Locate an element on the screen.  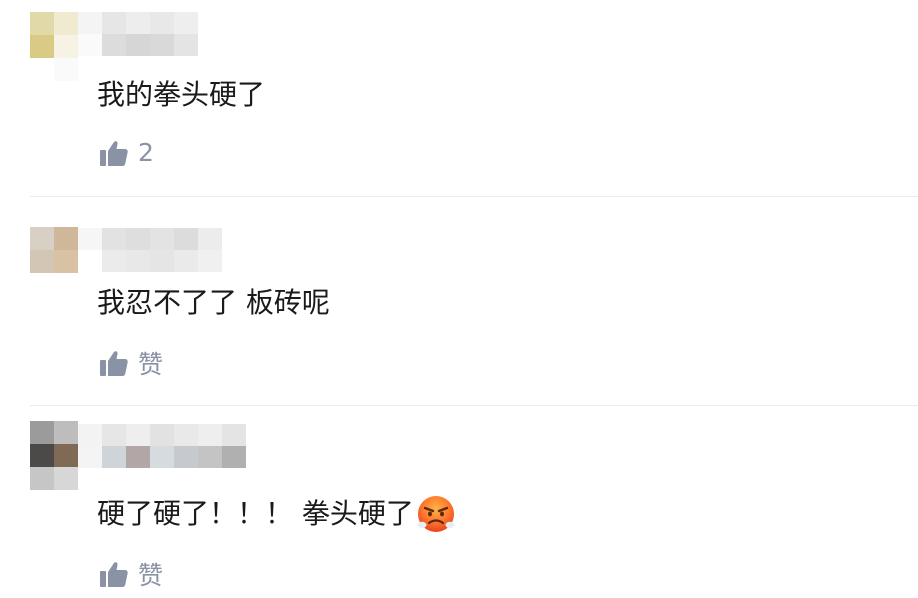
like-button: 2 is located at coordinates (127, 152).